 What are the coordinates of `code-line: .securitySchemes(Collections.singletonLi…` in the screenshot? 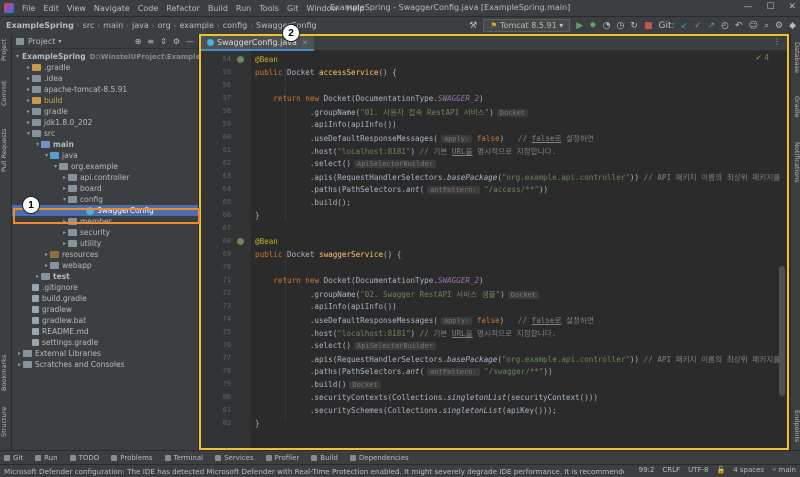 It's located at (406, 410).